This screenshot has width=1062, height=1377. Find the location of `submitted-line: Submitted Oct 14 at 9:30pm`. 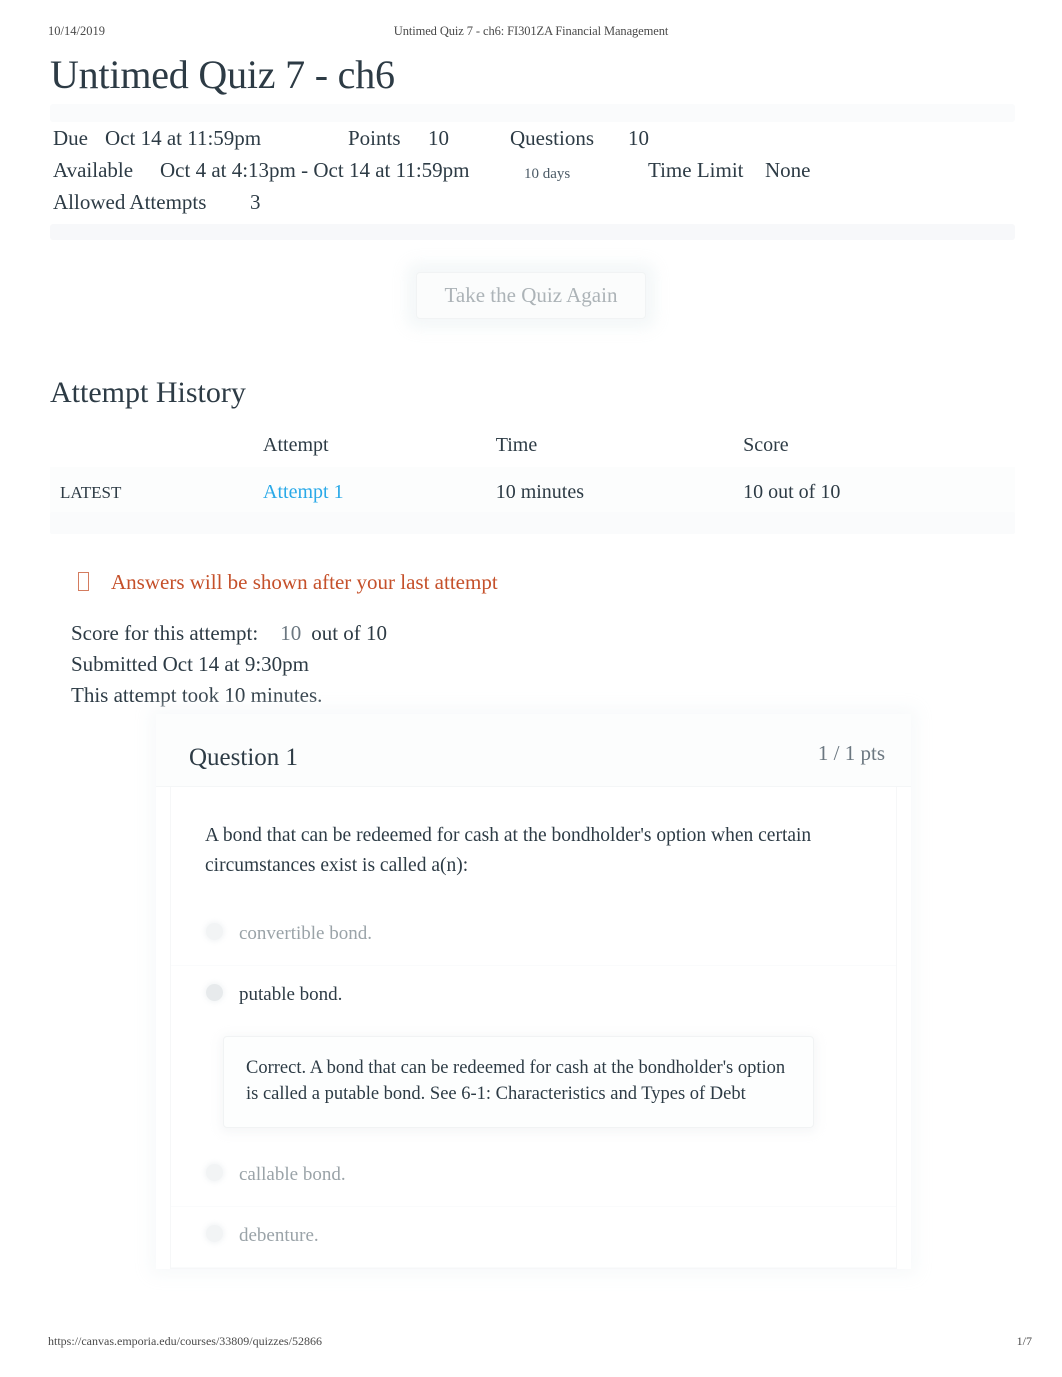

submitted-line: Submitted Oct 14 at 9:30pm is located at coordinates (190, 664).